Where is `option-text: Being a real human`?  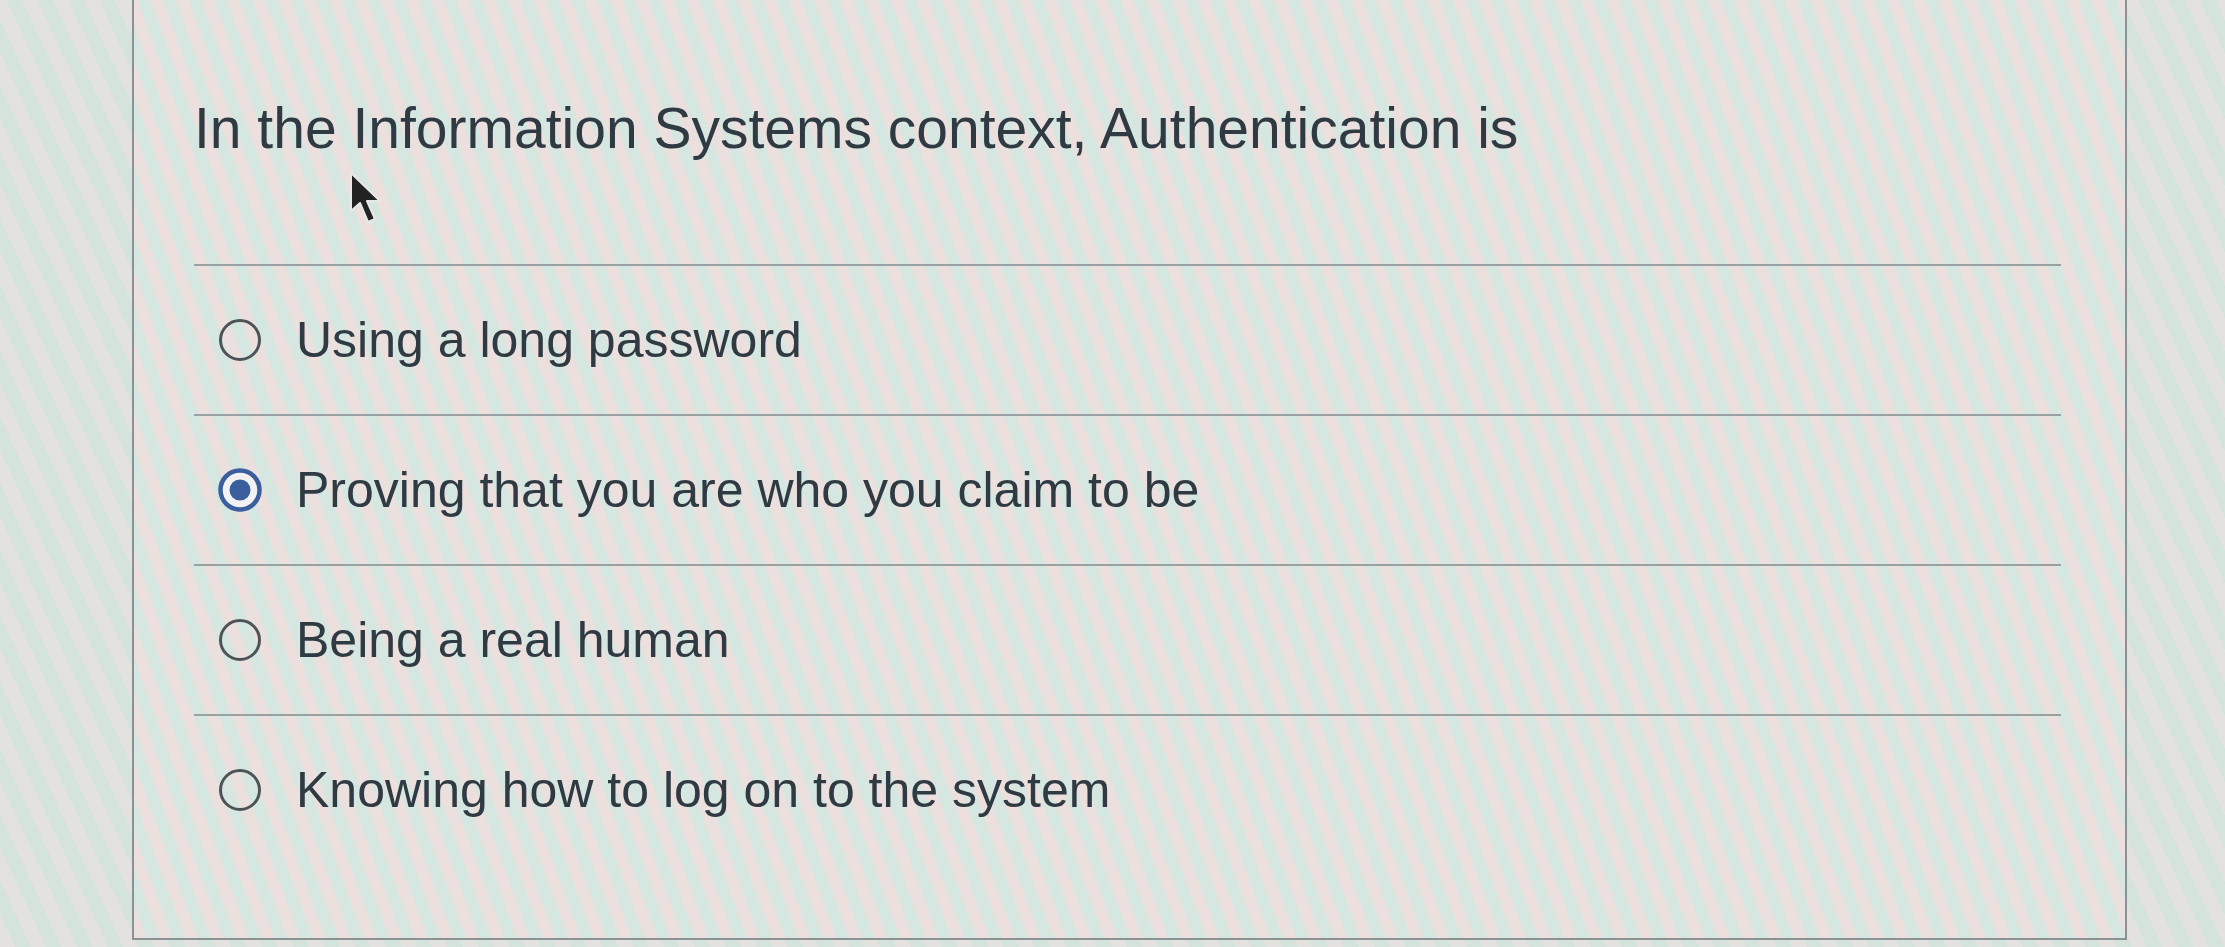
option-text: Being a real human is located at coordinates (513, 640).